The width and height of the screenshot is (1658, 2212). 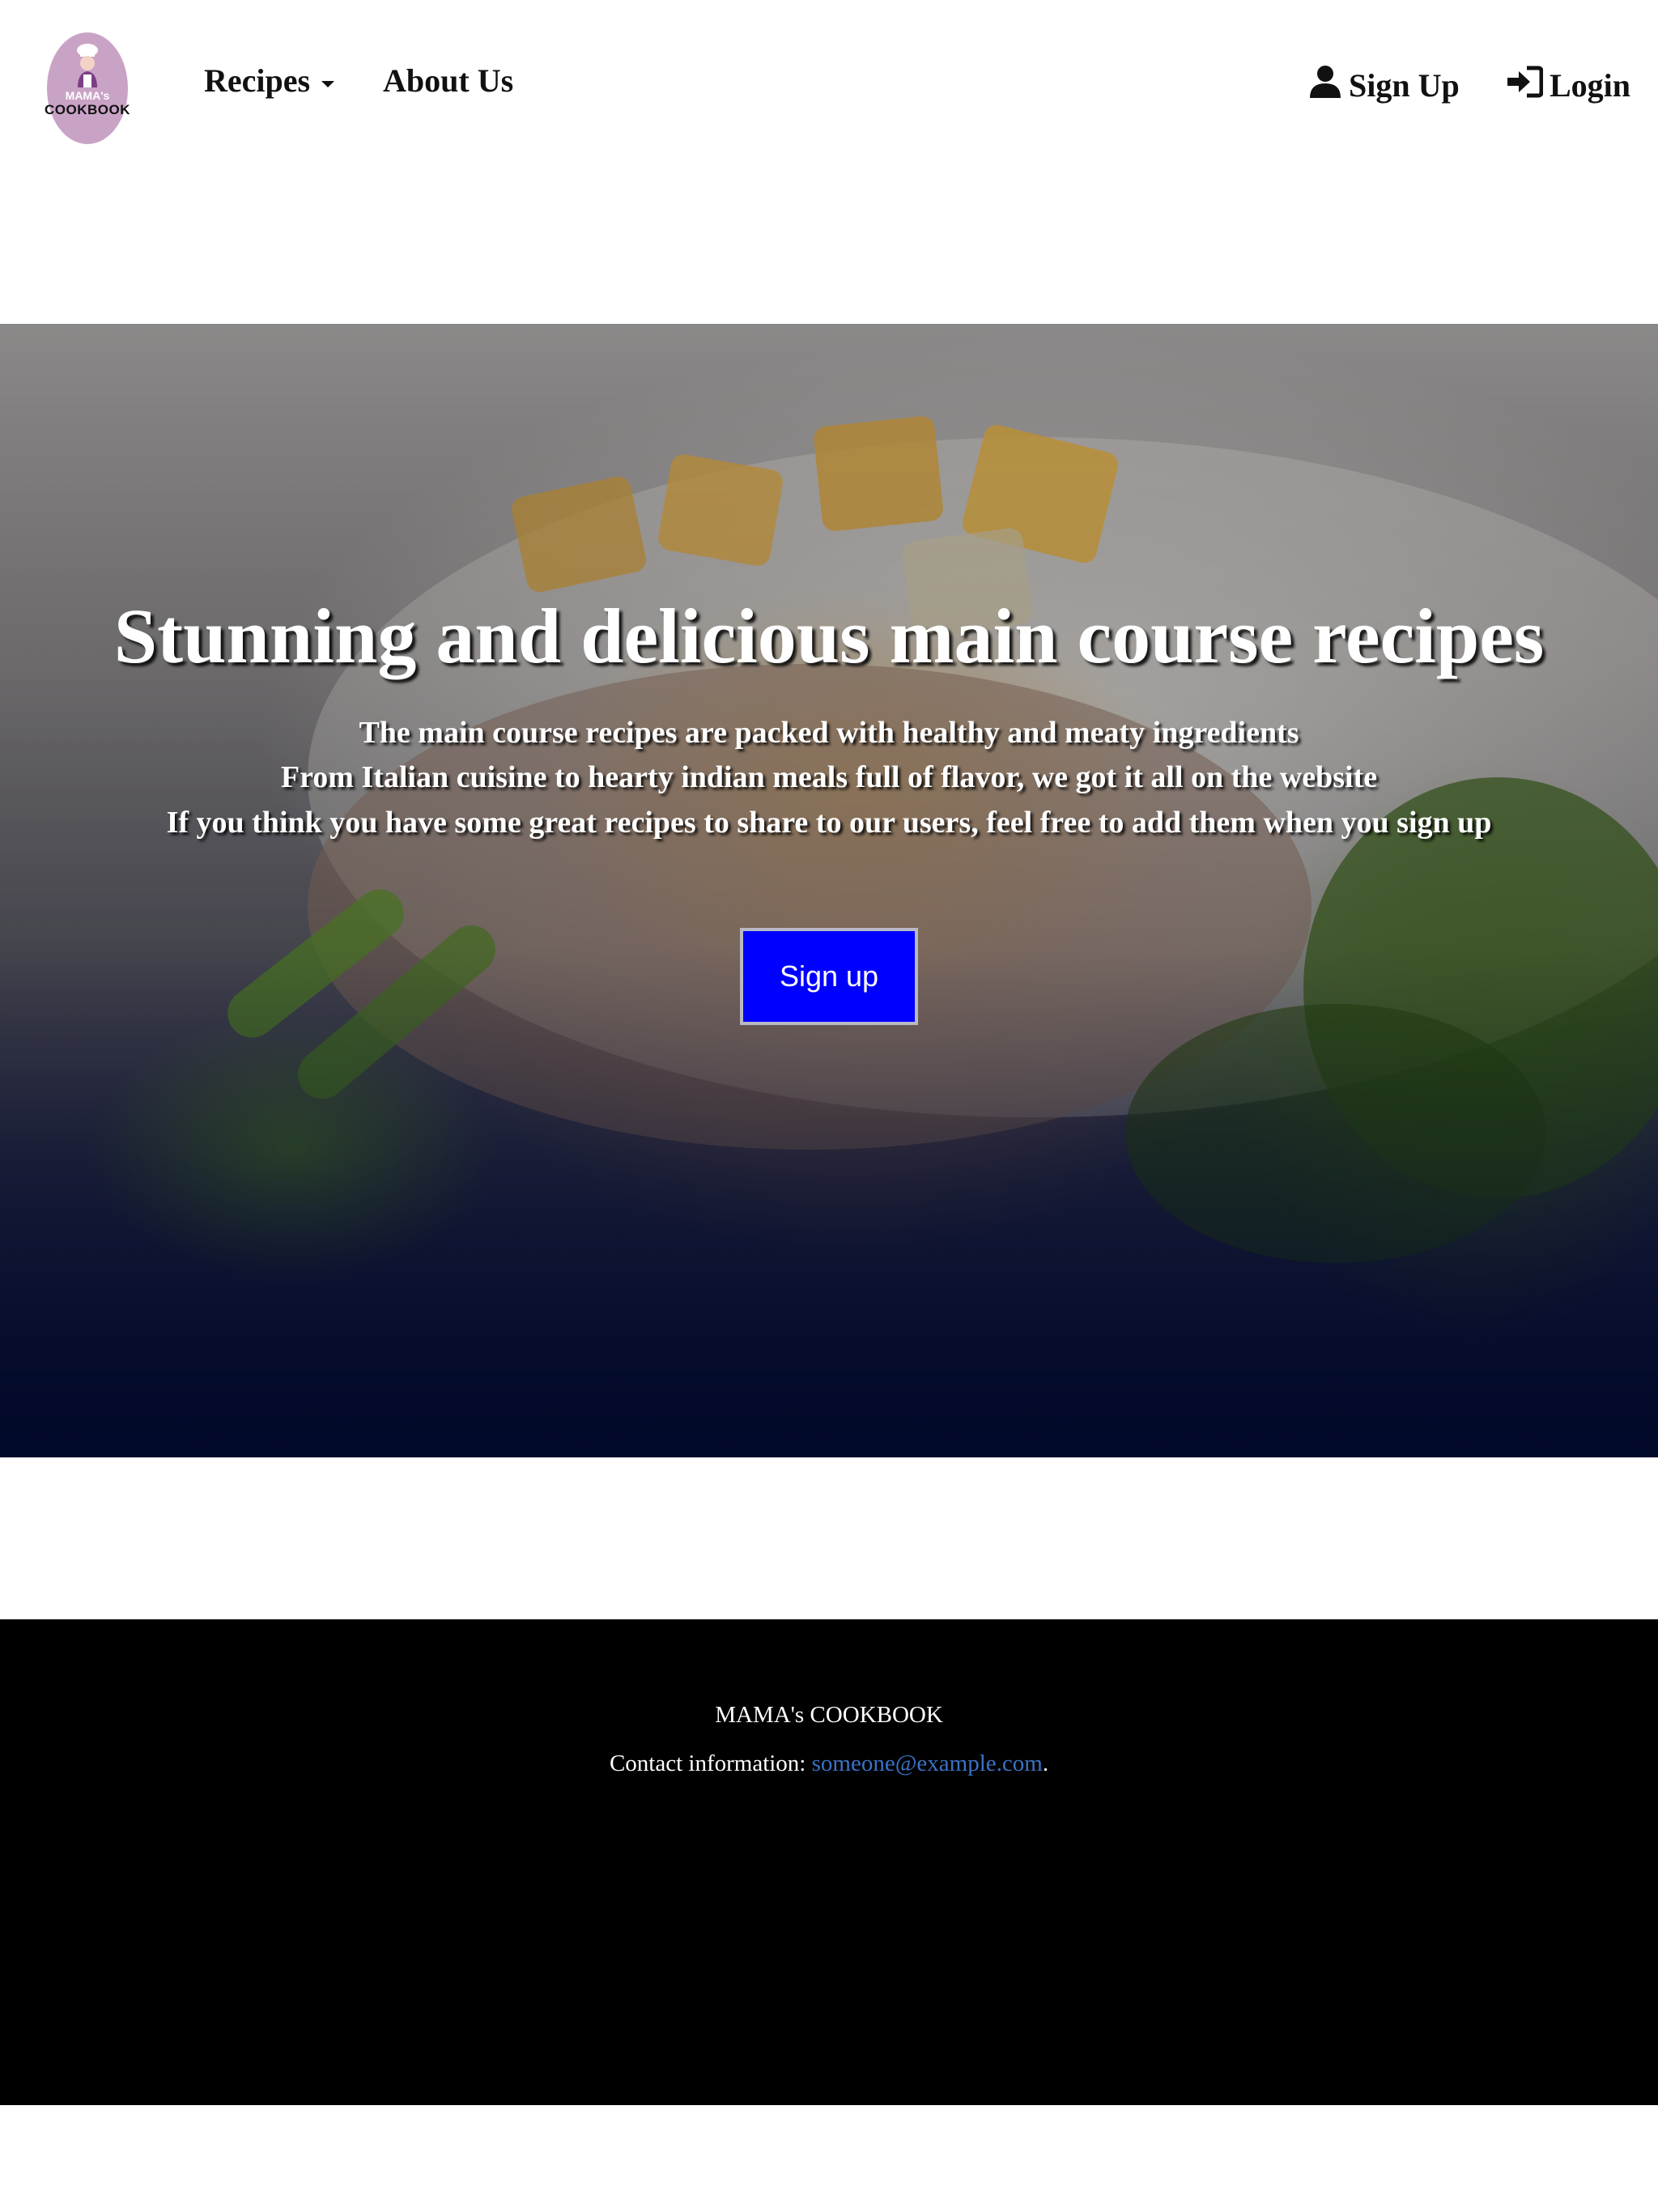 What do you see at coordinates (927, 1763) in the screenshot?
I see `footer-email-link: someone@example.com` at bounding box center [927, 1763].